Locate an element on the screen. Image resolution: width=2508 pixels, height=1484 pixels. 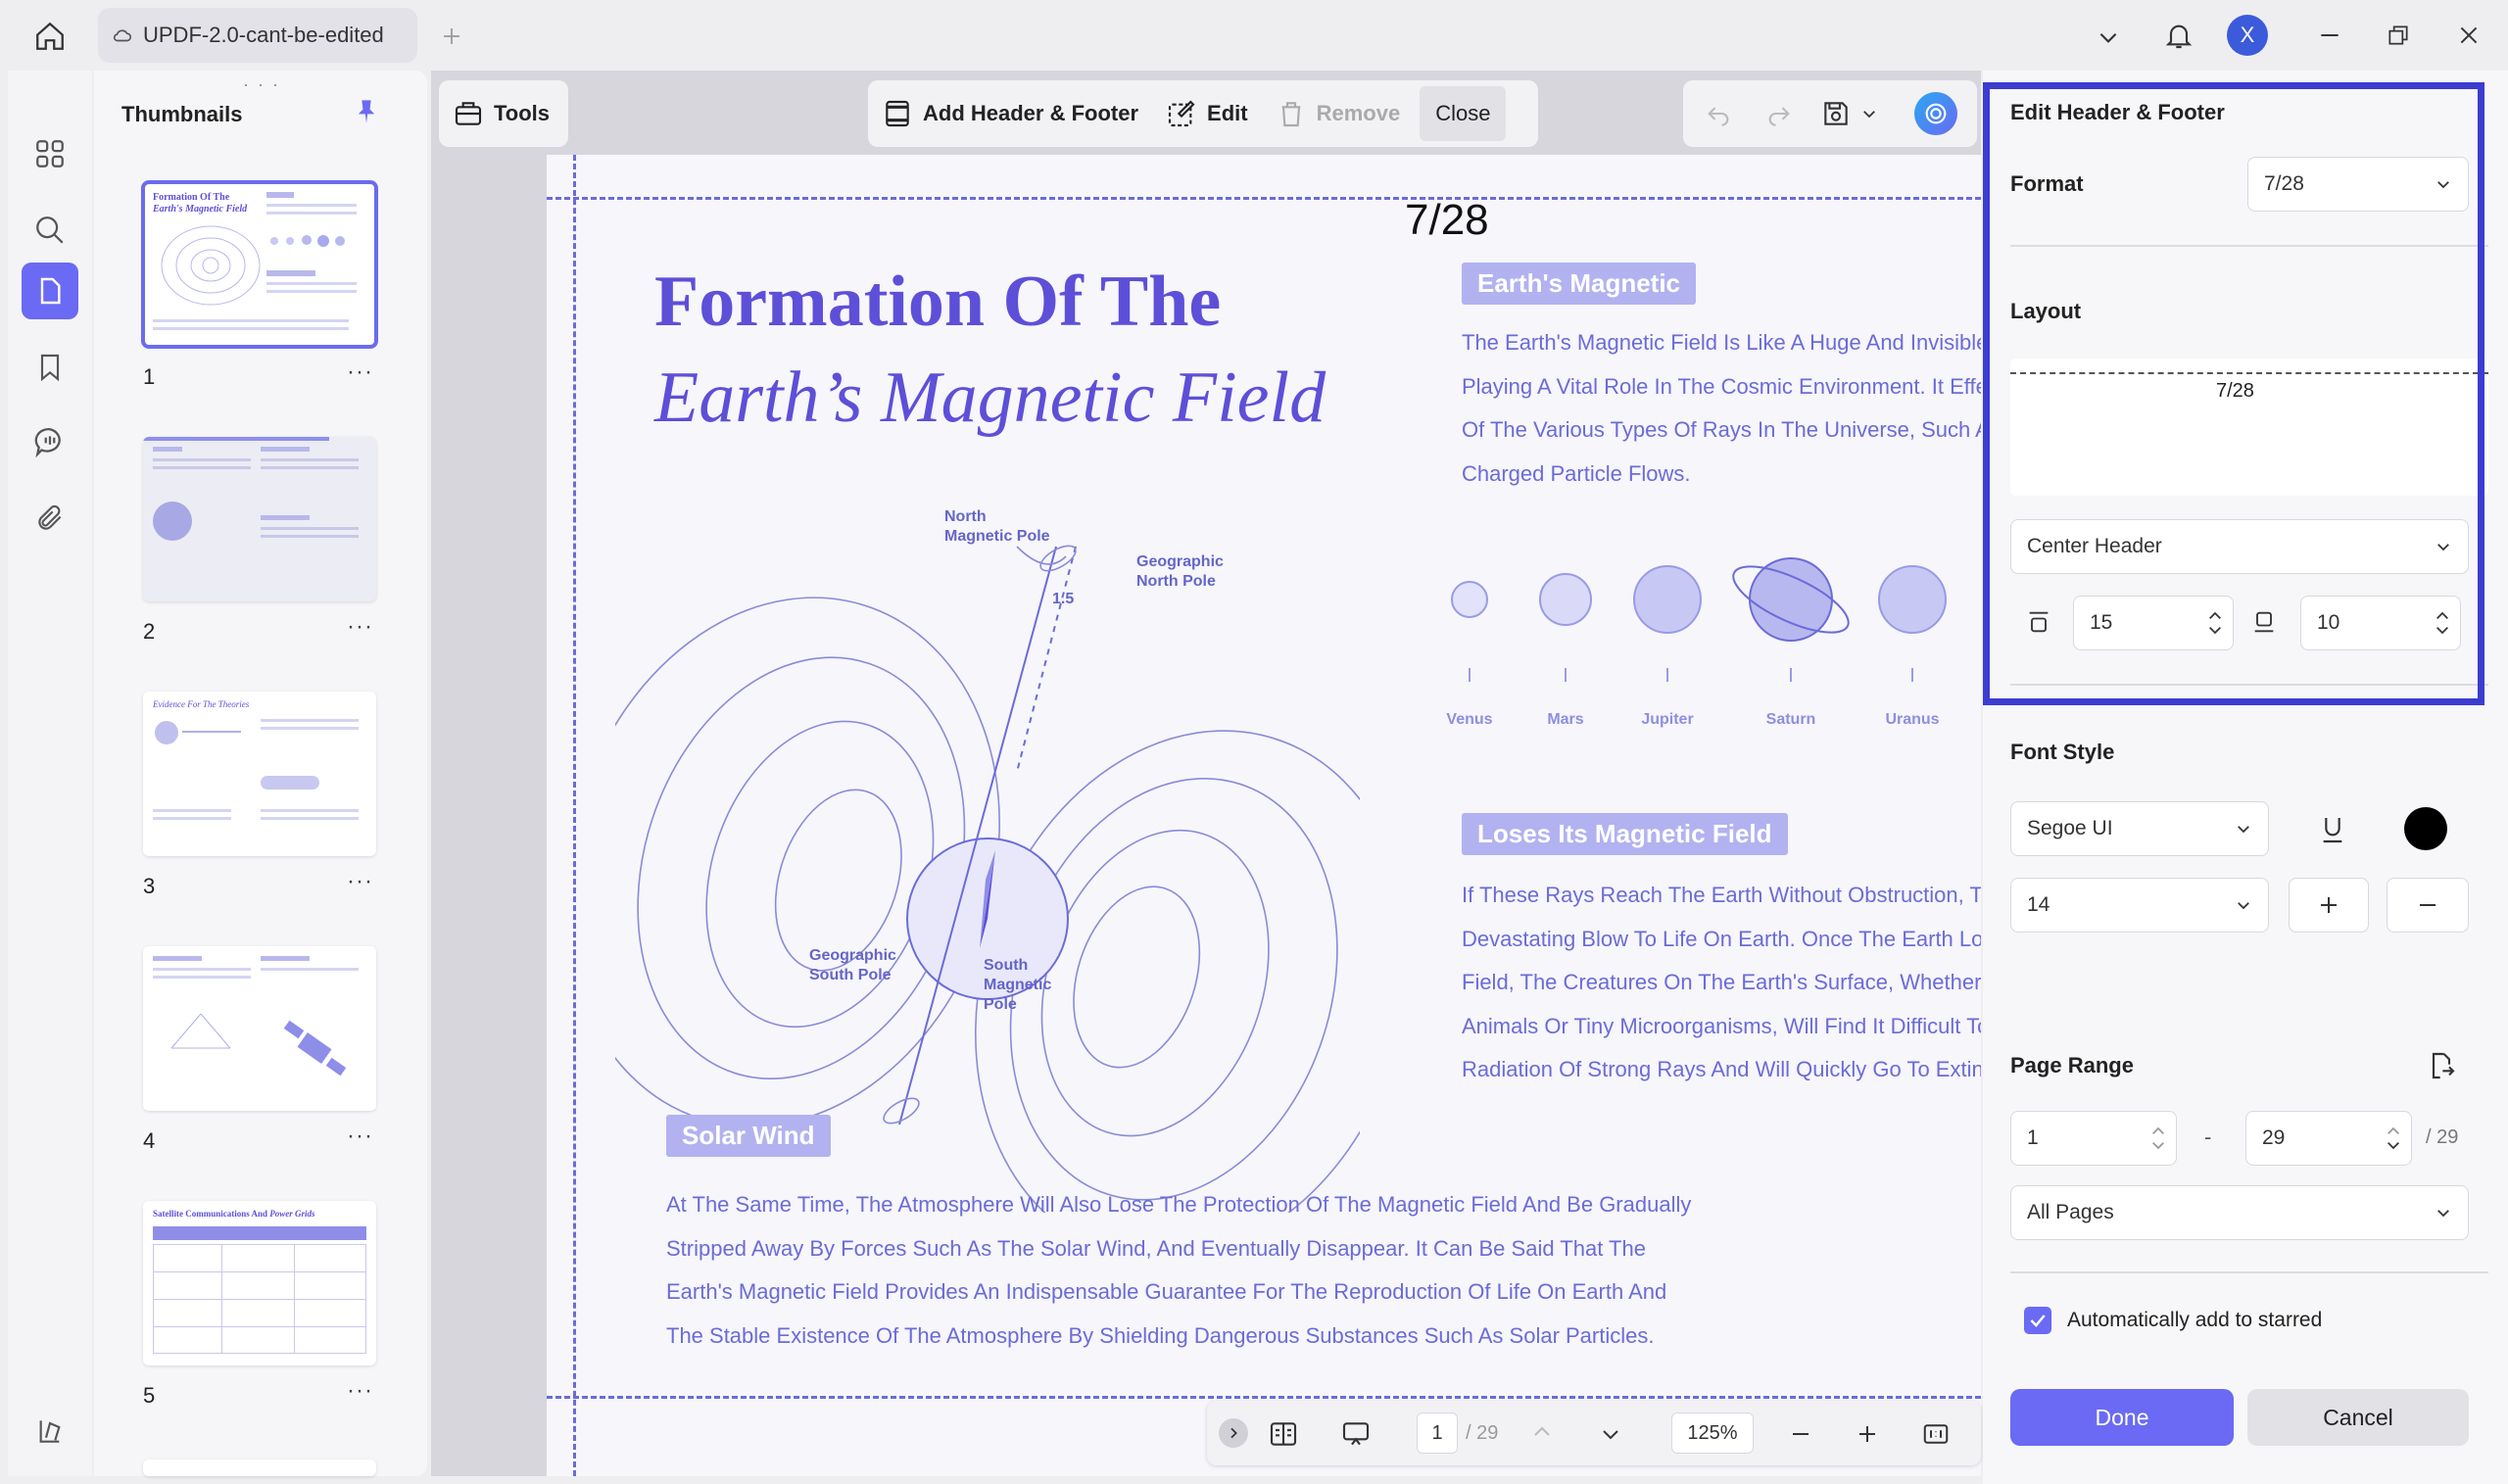
header-footer-toolbar: Add Header & Footer Edit Remove Close is located at coordinates (1203, 113).